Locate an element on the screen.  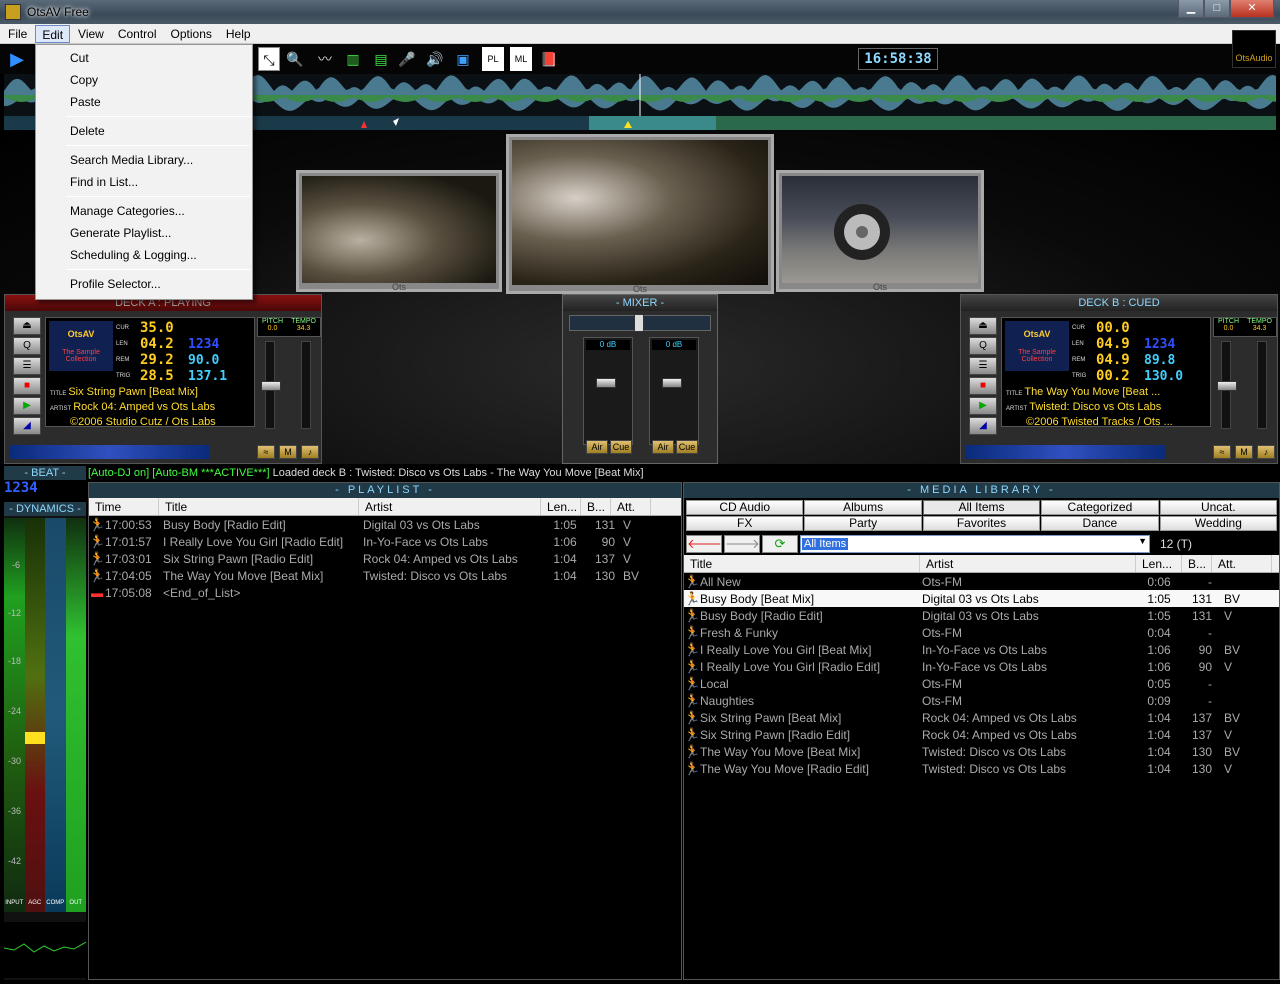
playlist-row-end: ▬ 17:05:08 <End_of_List> is located at coordinates (385, 592).